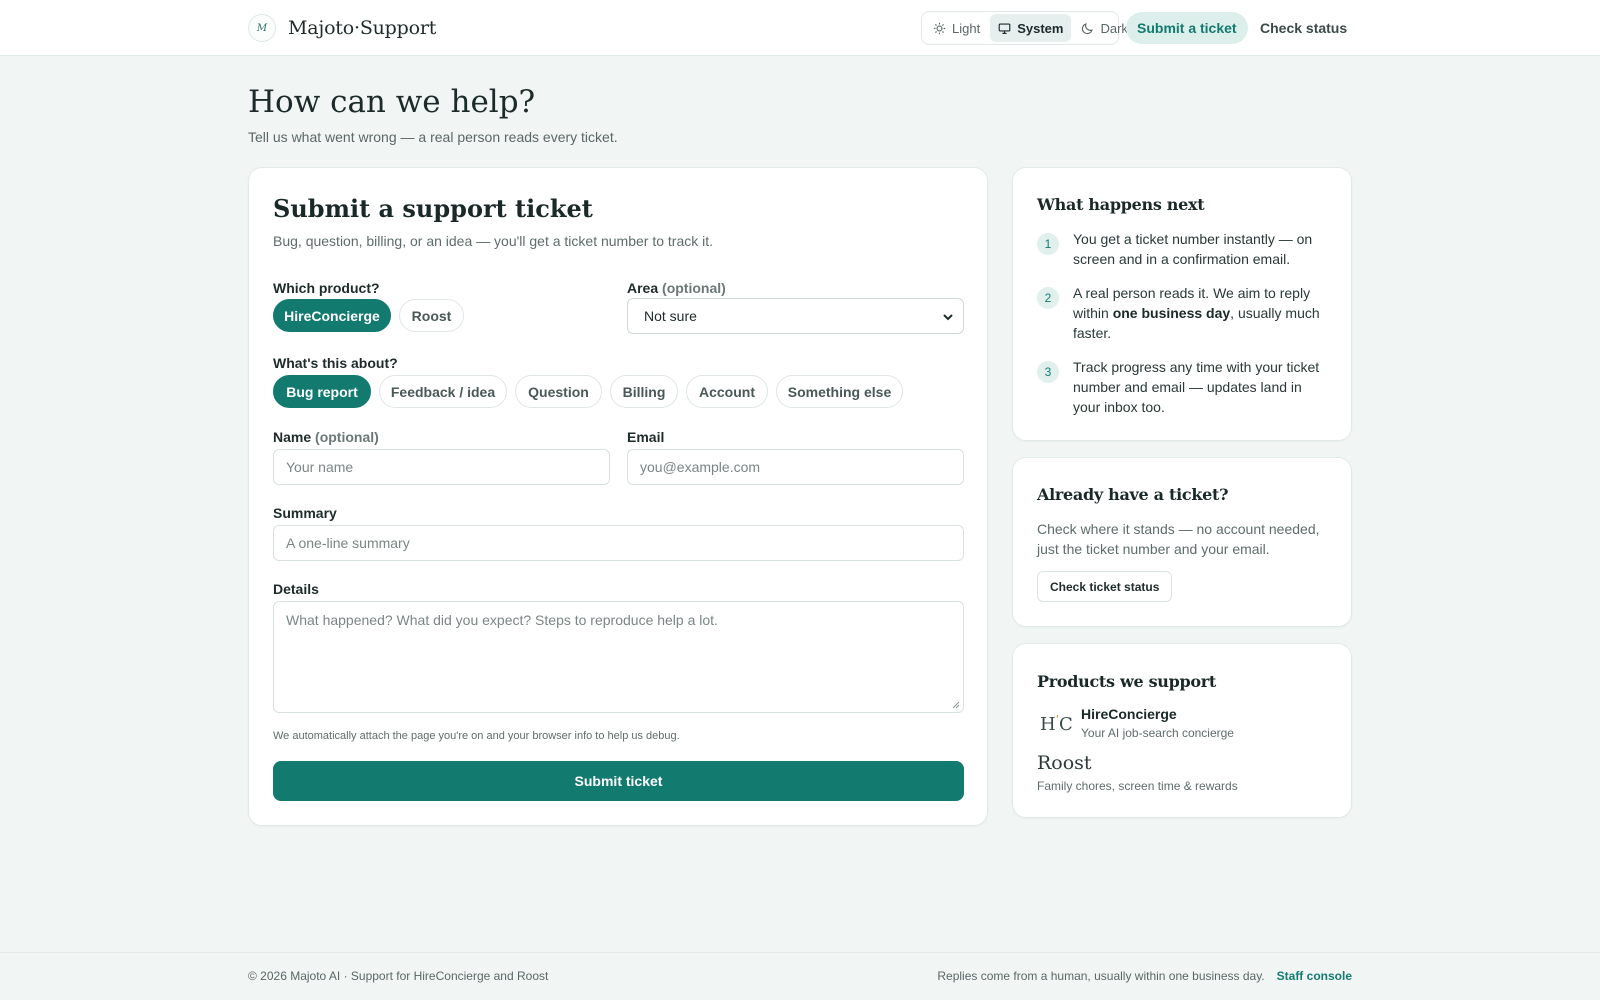 Image resolution: width=1600 pixels, height=1000 pixels. I want to click on check-ticket-status-button: Check ticket status, so click(1105, 586).